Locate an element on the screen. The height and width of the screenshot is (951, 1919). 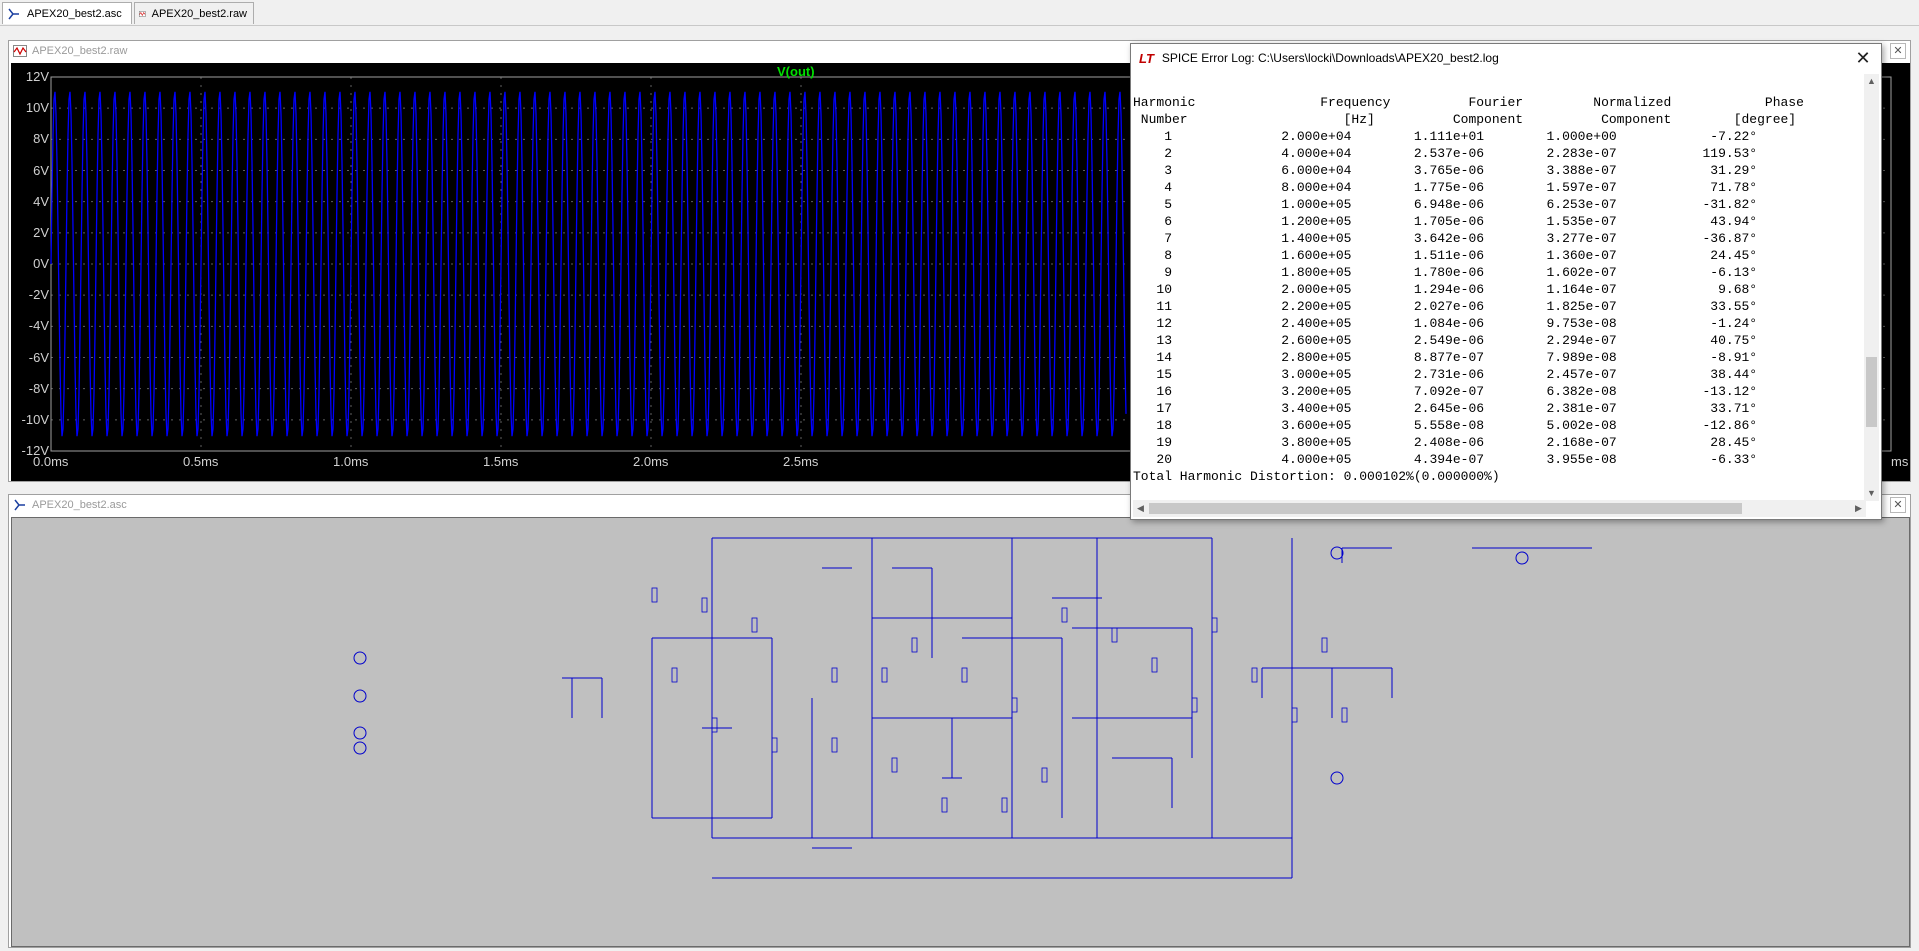
x-tick-label: ms is located at coordinates (1900, 461).